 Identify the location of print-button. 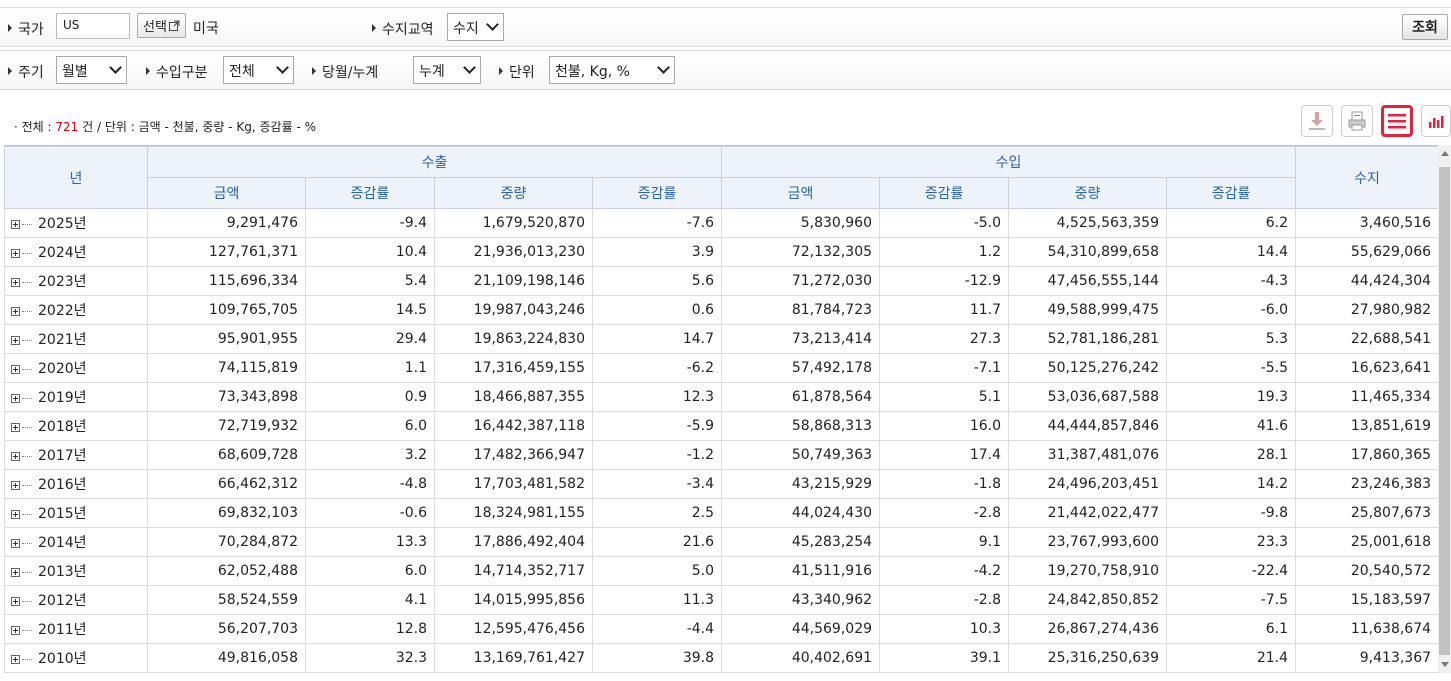
(1357, 121).